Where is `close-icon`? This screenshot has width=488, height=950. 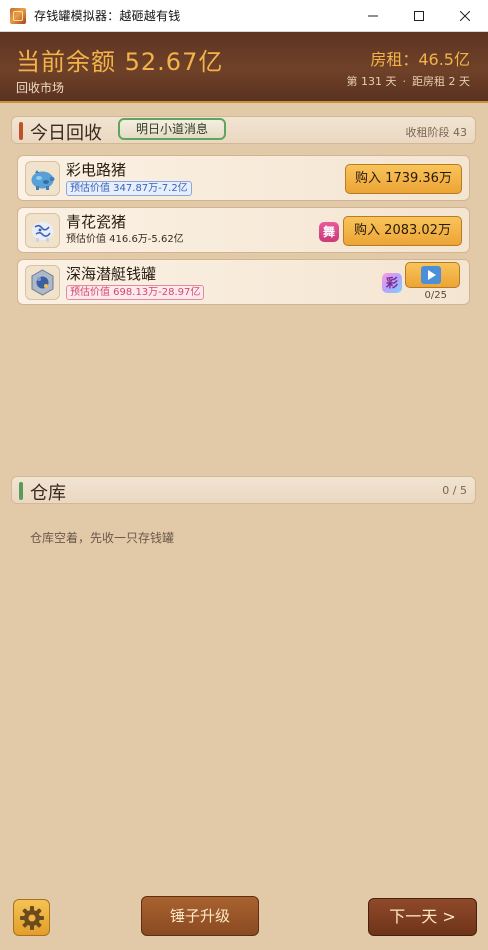
close-icon is located at coordinates (465, 16).